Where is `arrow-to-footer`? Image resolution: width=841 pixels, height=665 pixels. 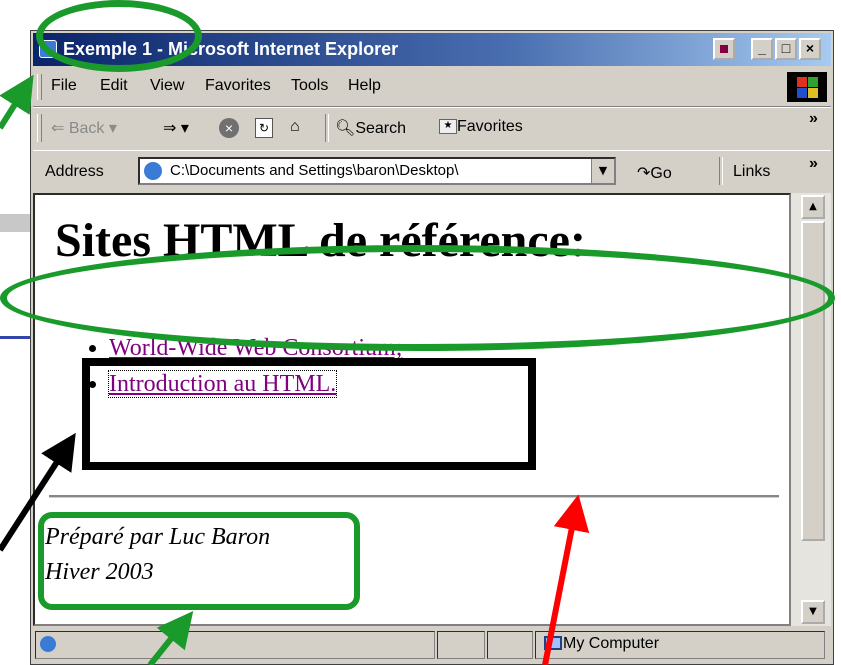 arrow-to-footer is located at coordinates (170, 637).